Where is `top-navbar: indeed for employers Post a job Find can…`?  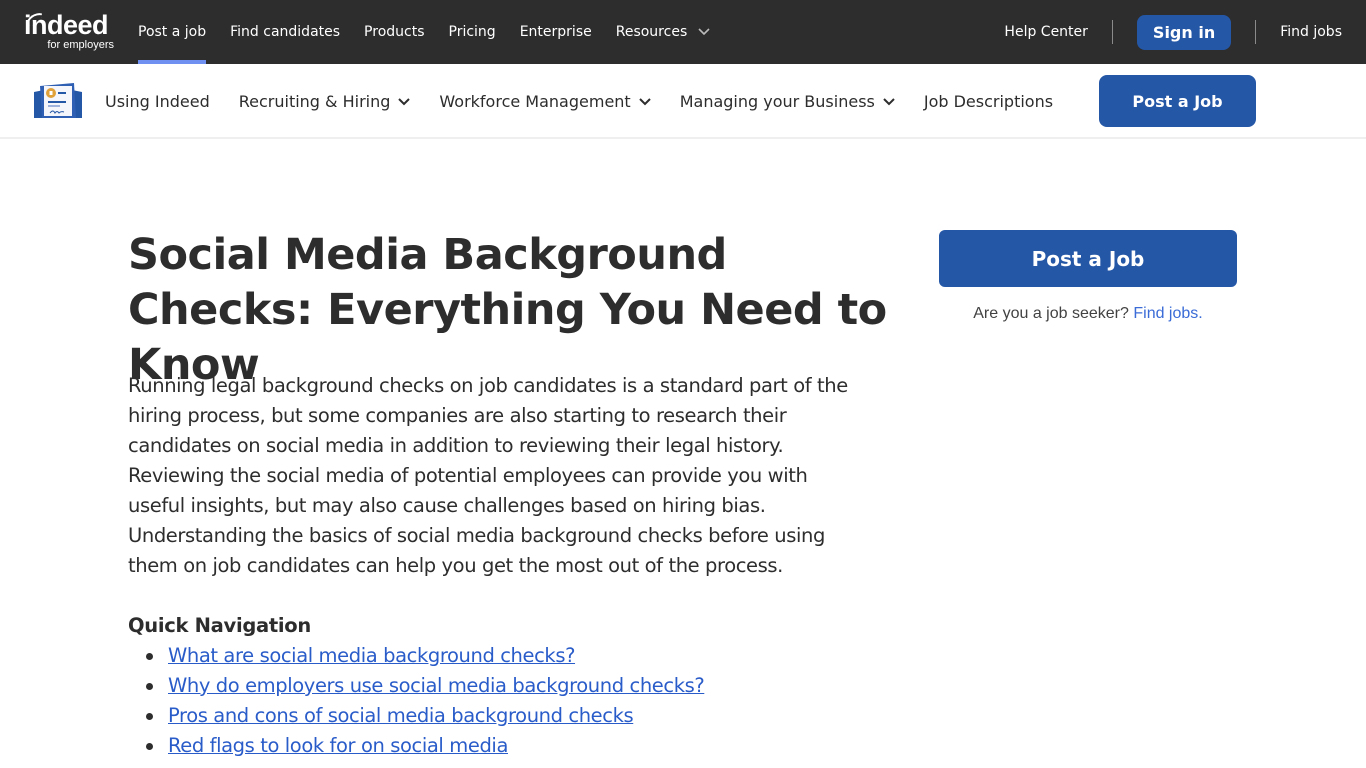
top-navbar: indeed for employers Post a job Find can… is located at coordinates (683, 32).